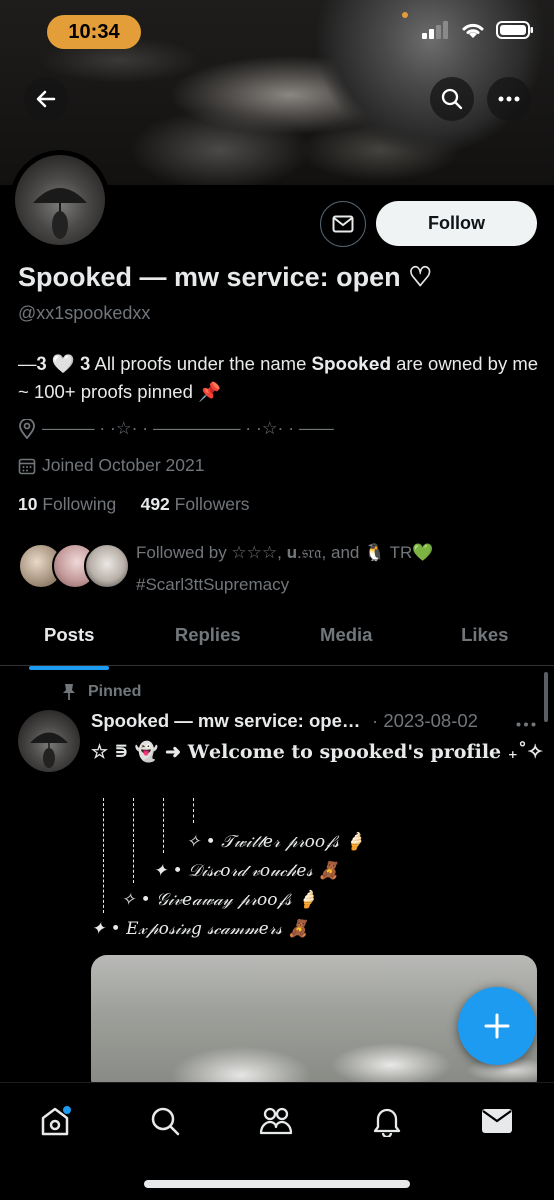 Image resolution: width=554 pixels, height=1200 pixels. I want to click on wifi-icon, so click(473, 30).